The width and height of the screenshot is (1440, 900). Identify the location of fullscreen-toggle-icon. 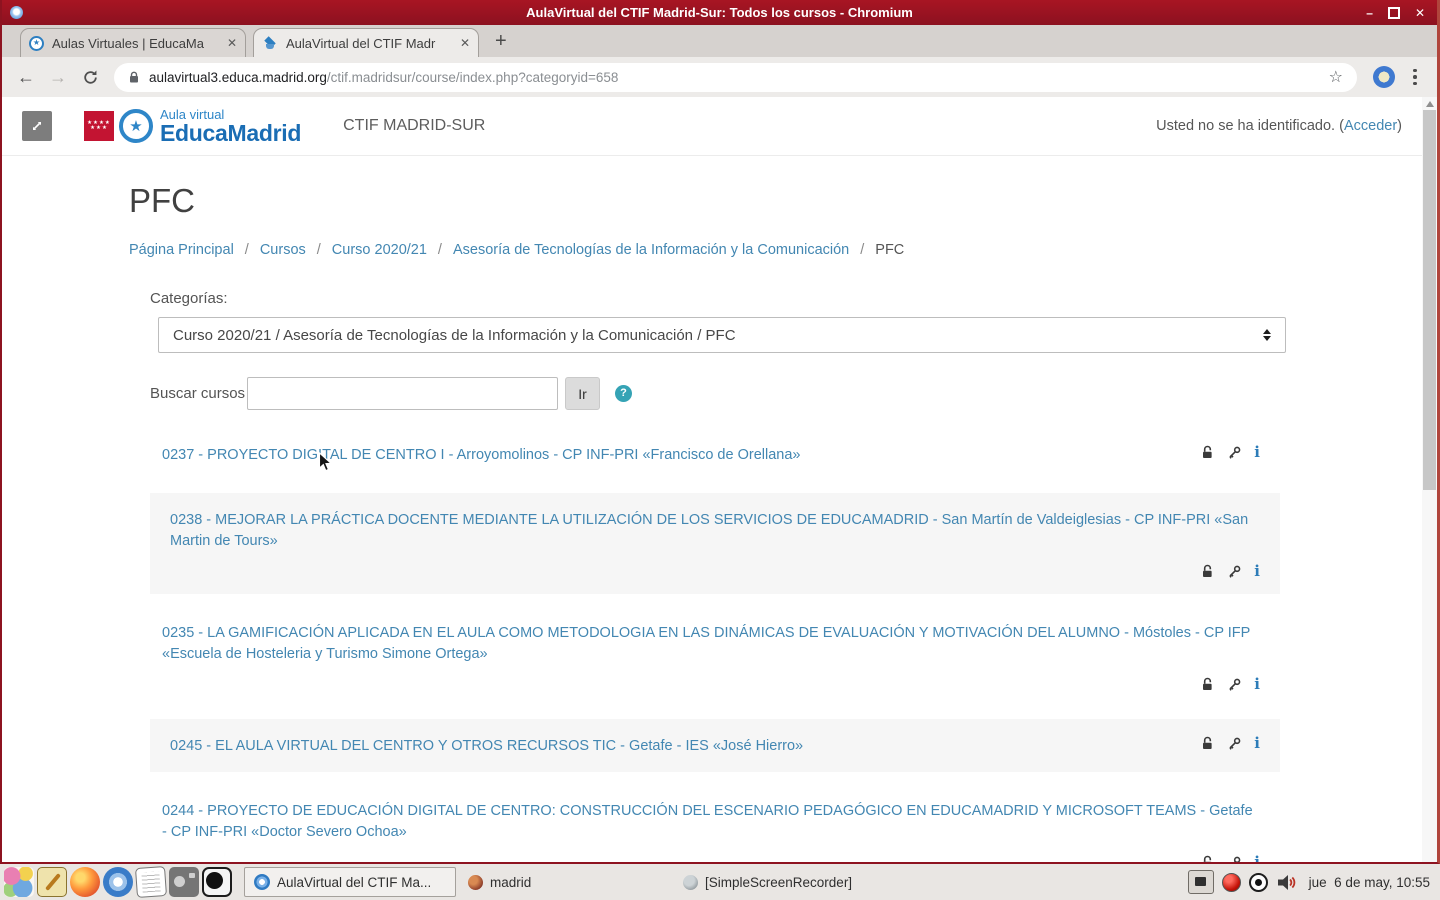
(37, 126).